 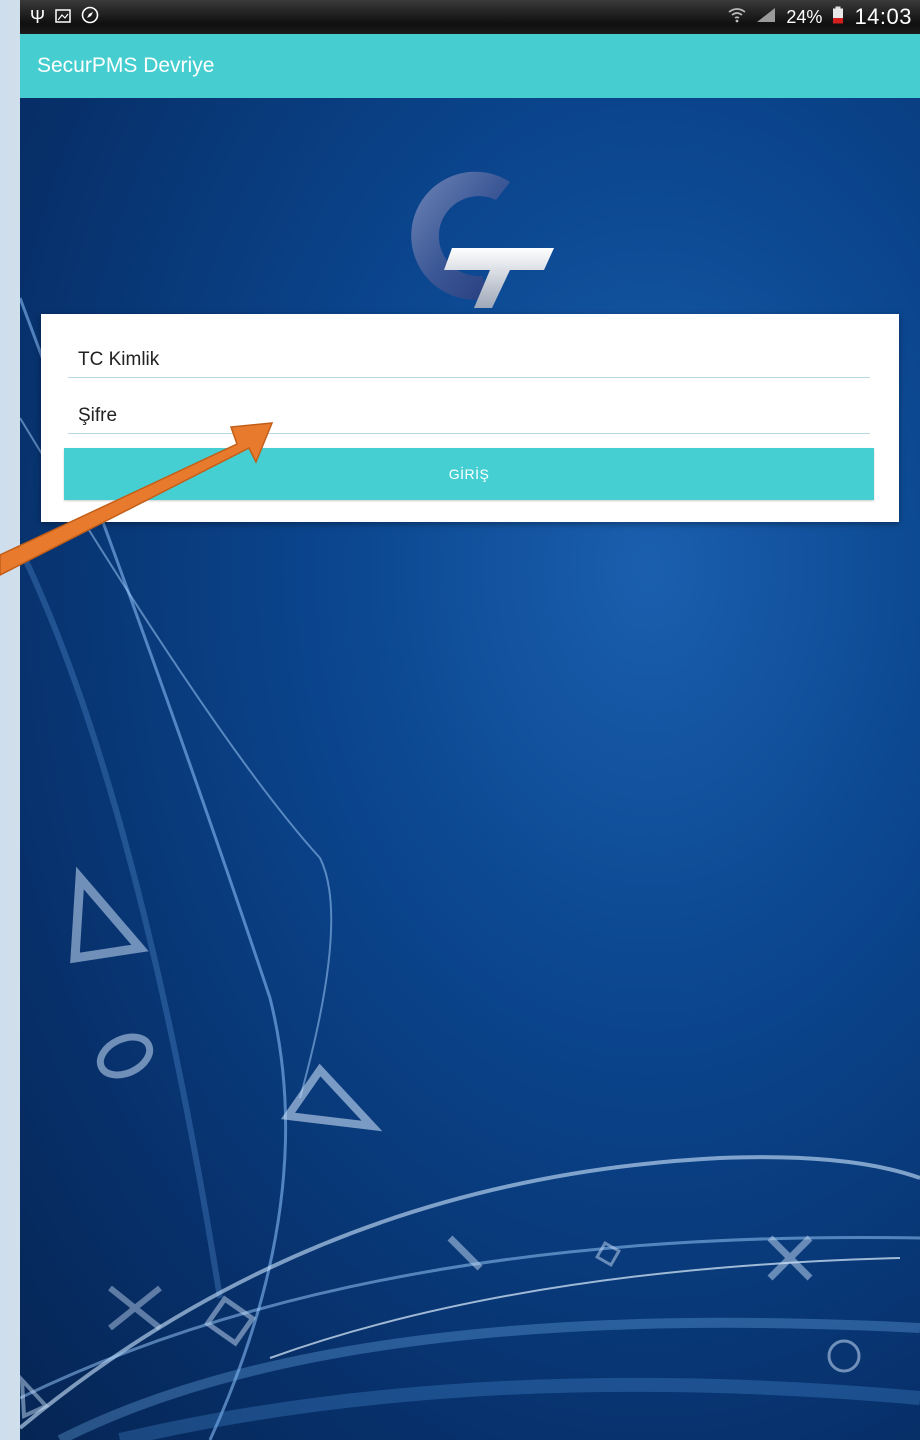 What do you see at coordinates (482, 239) in the screenshot?
I see `company-logo` at bounding box center [482, 239].